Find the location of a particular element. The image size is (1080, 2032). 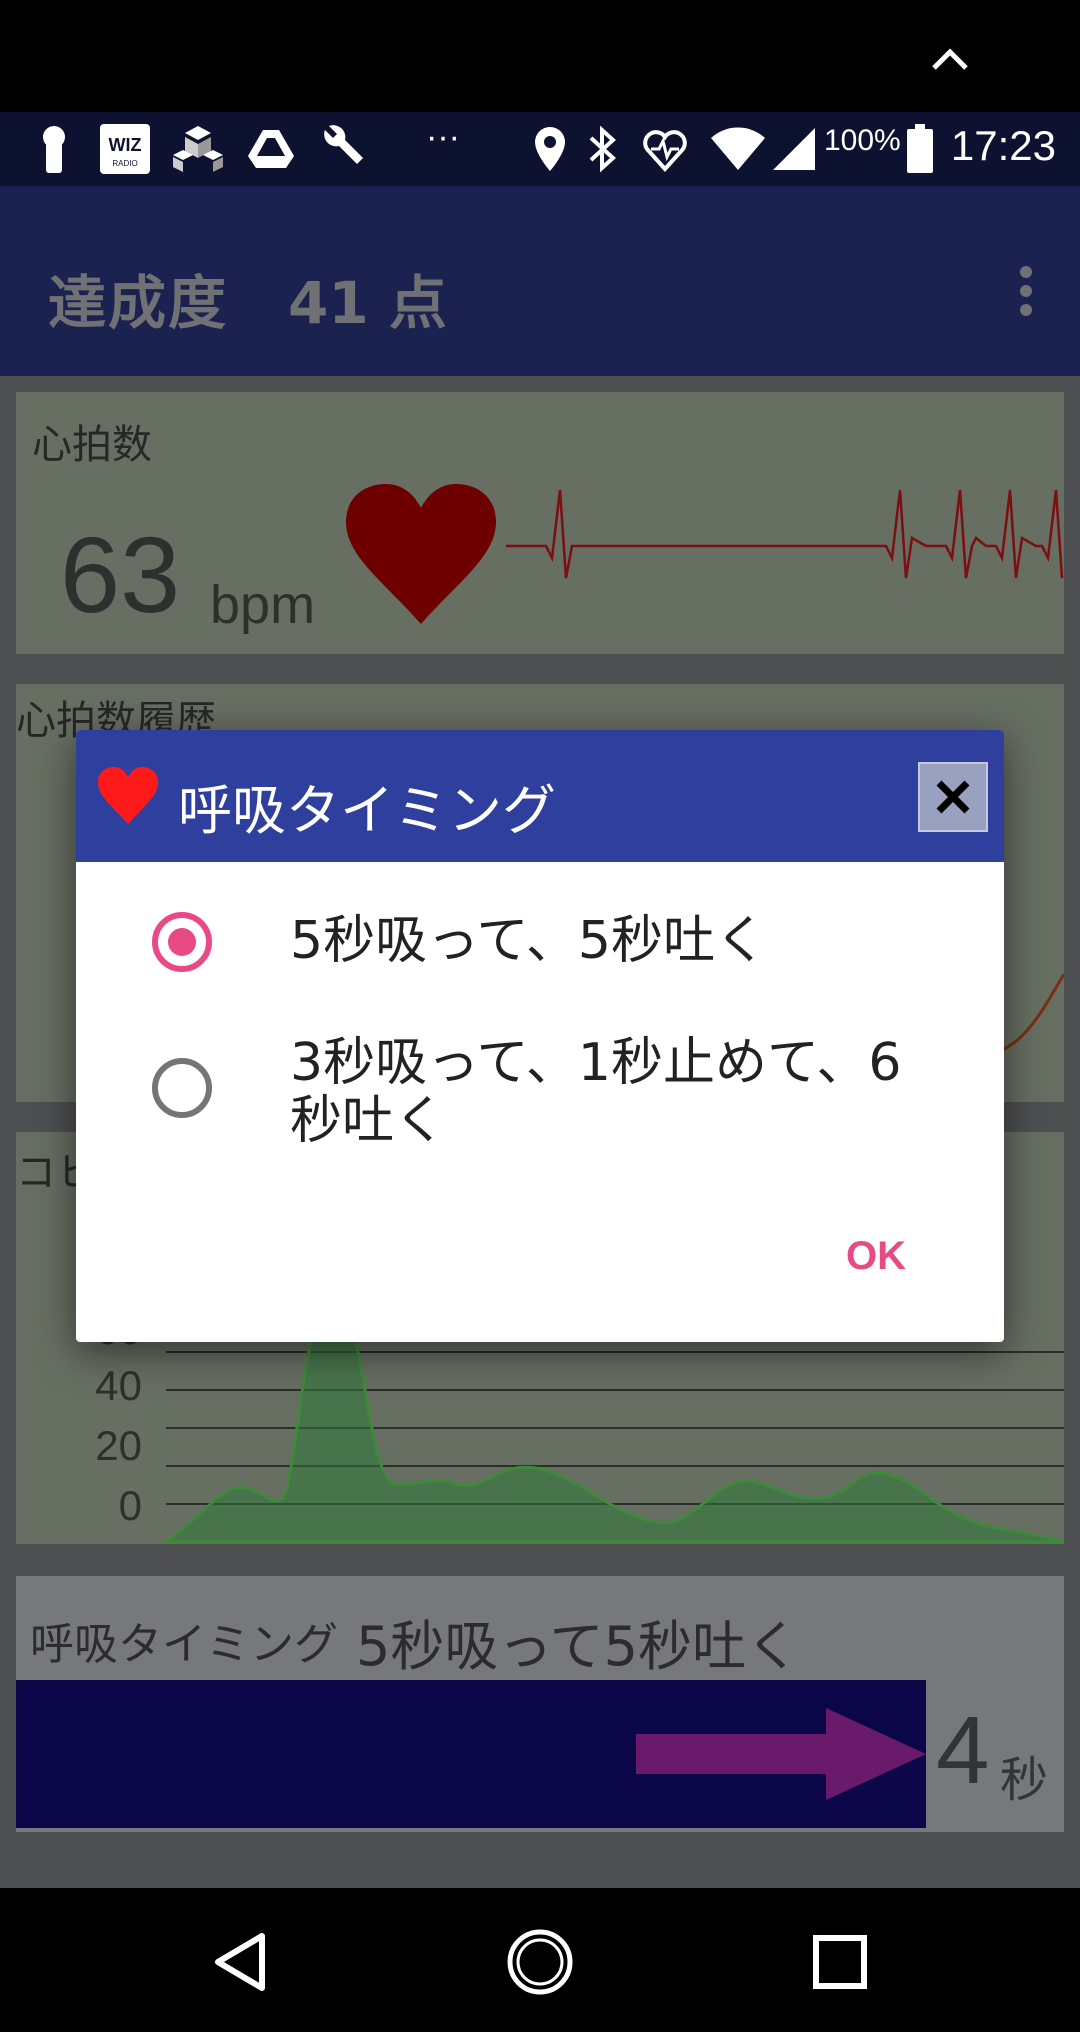

breathing-mode: 5秒吸って5秒吐く is located at coordinates (578, 1646).